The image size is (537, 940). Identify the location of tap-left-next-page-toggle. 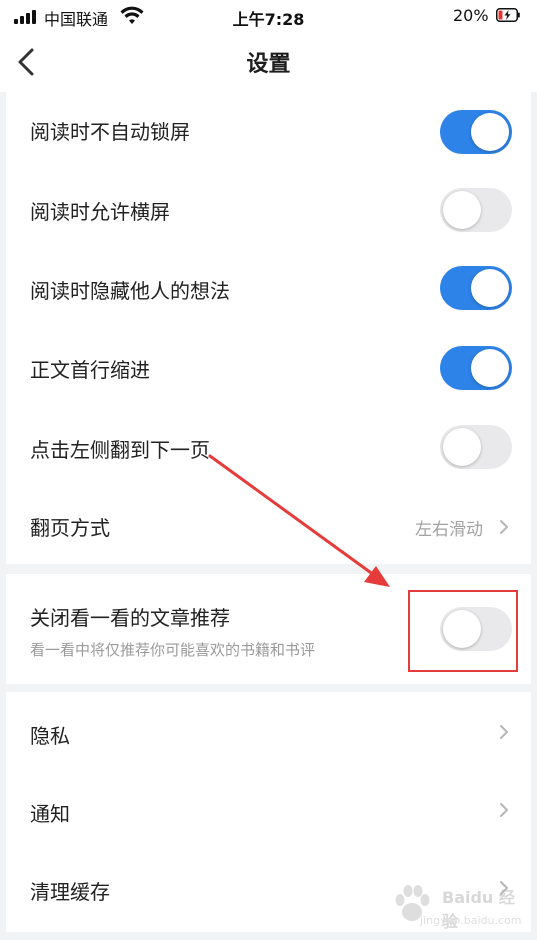
(476, 447).